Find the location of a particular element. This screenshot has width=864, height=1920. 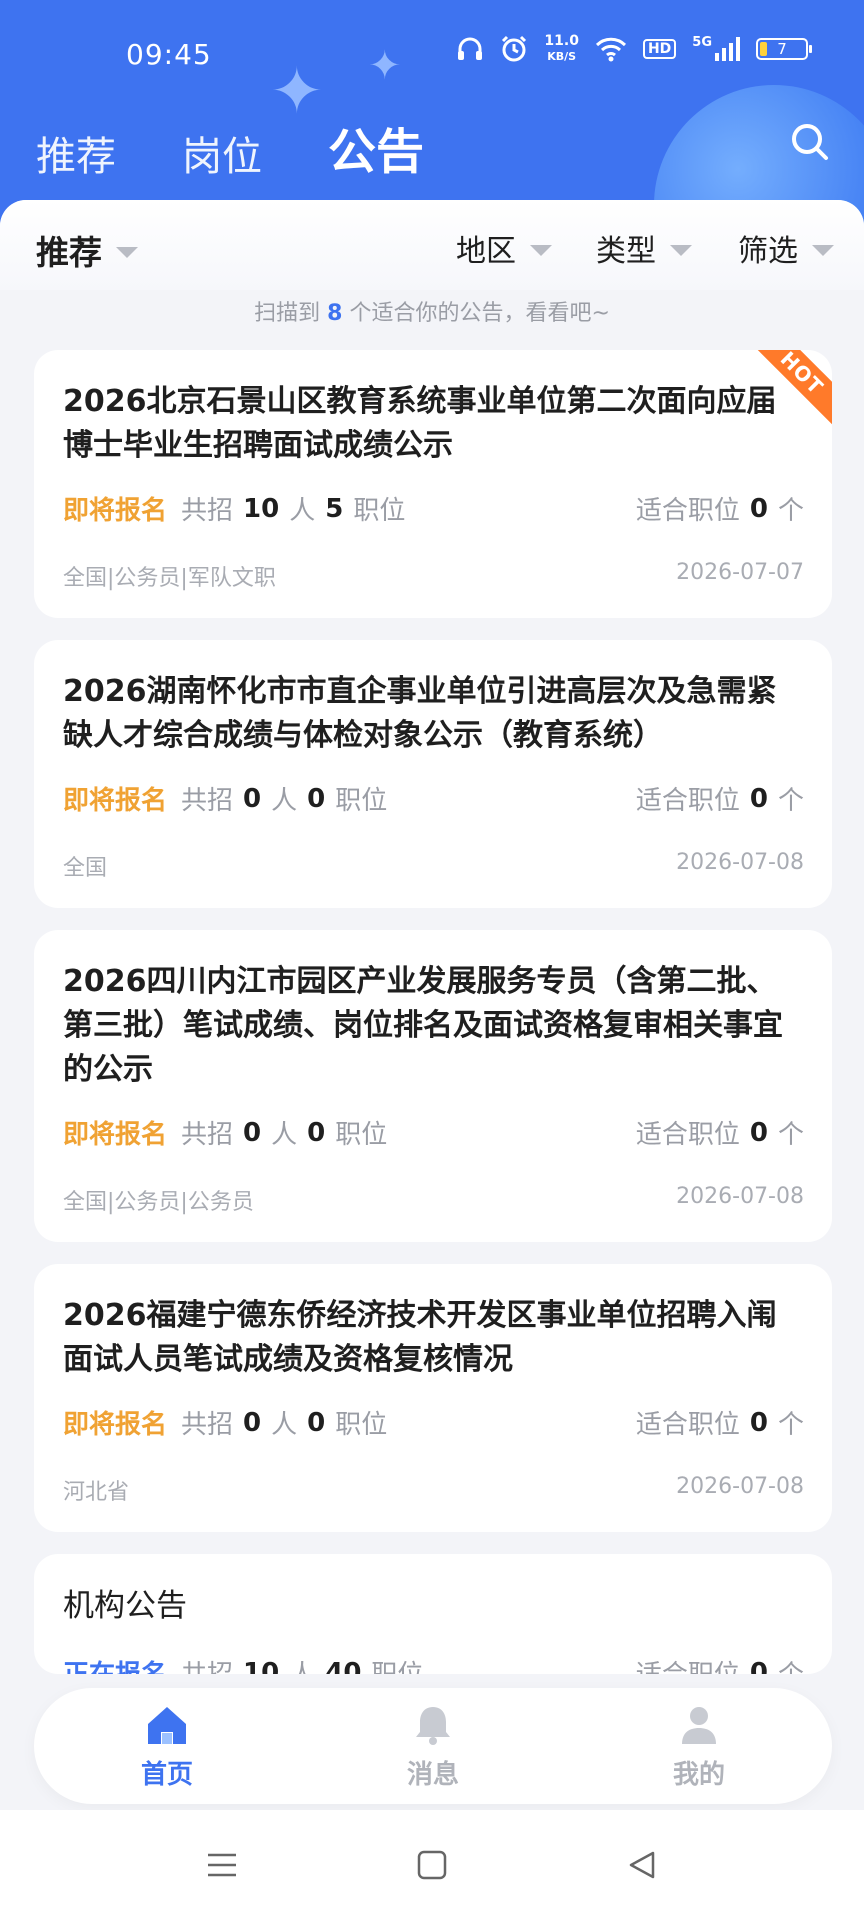

recruit-positions: 40 is located at coordinates (343, 1666).